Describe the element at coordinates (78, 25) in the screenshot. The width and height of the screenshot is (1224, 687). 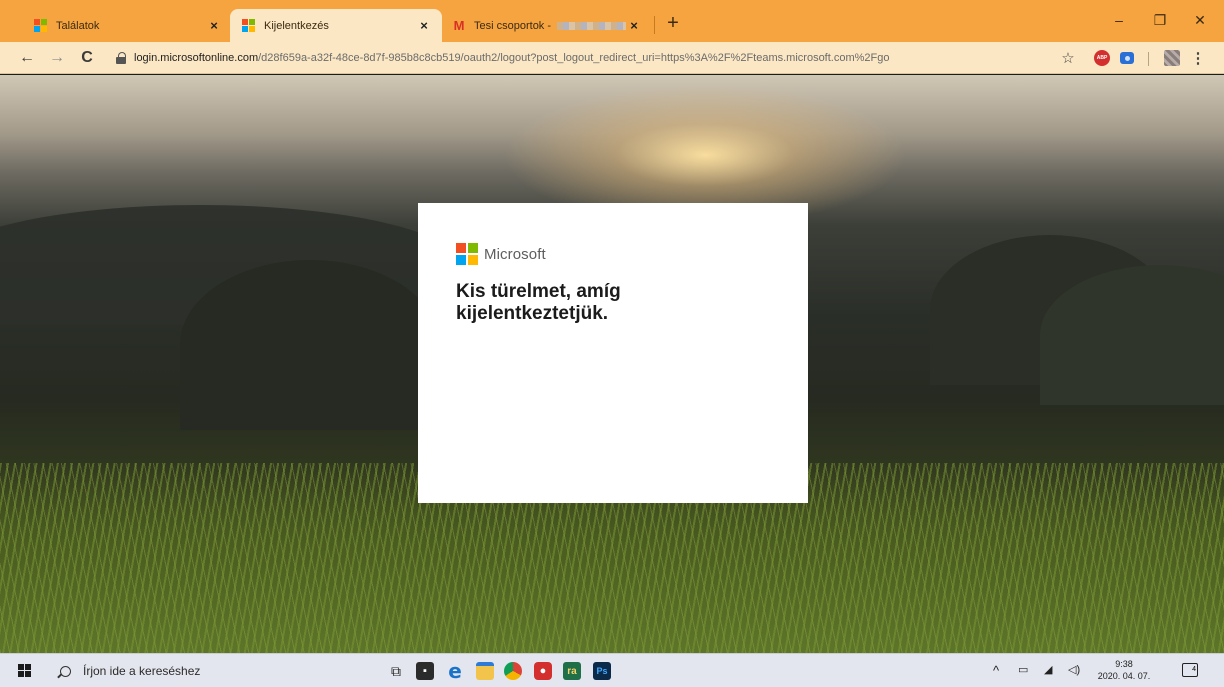
I see `tab-title: Találatok` at that location.